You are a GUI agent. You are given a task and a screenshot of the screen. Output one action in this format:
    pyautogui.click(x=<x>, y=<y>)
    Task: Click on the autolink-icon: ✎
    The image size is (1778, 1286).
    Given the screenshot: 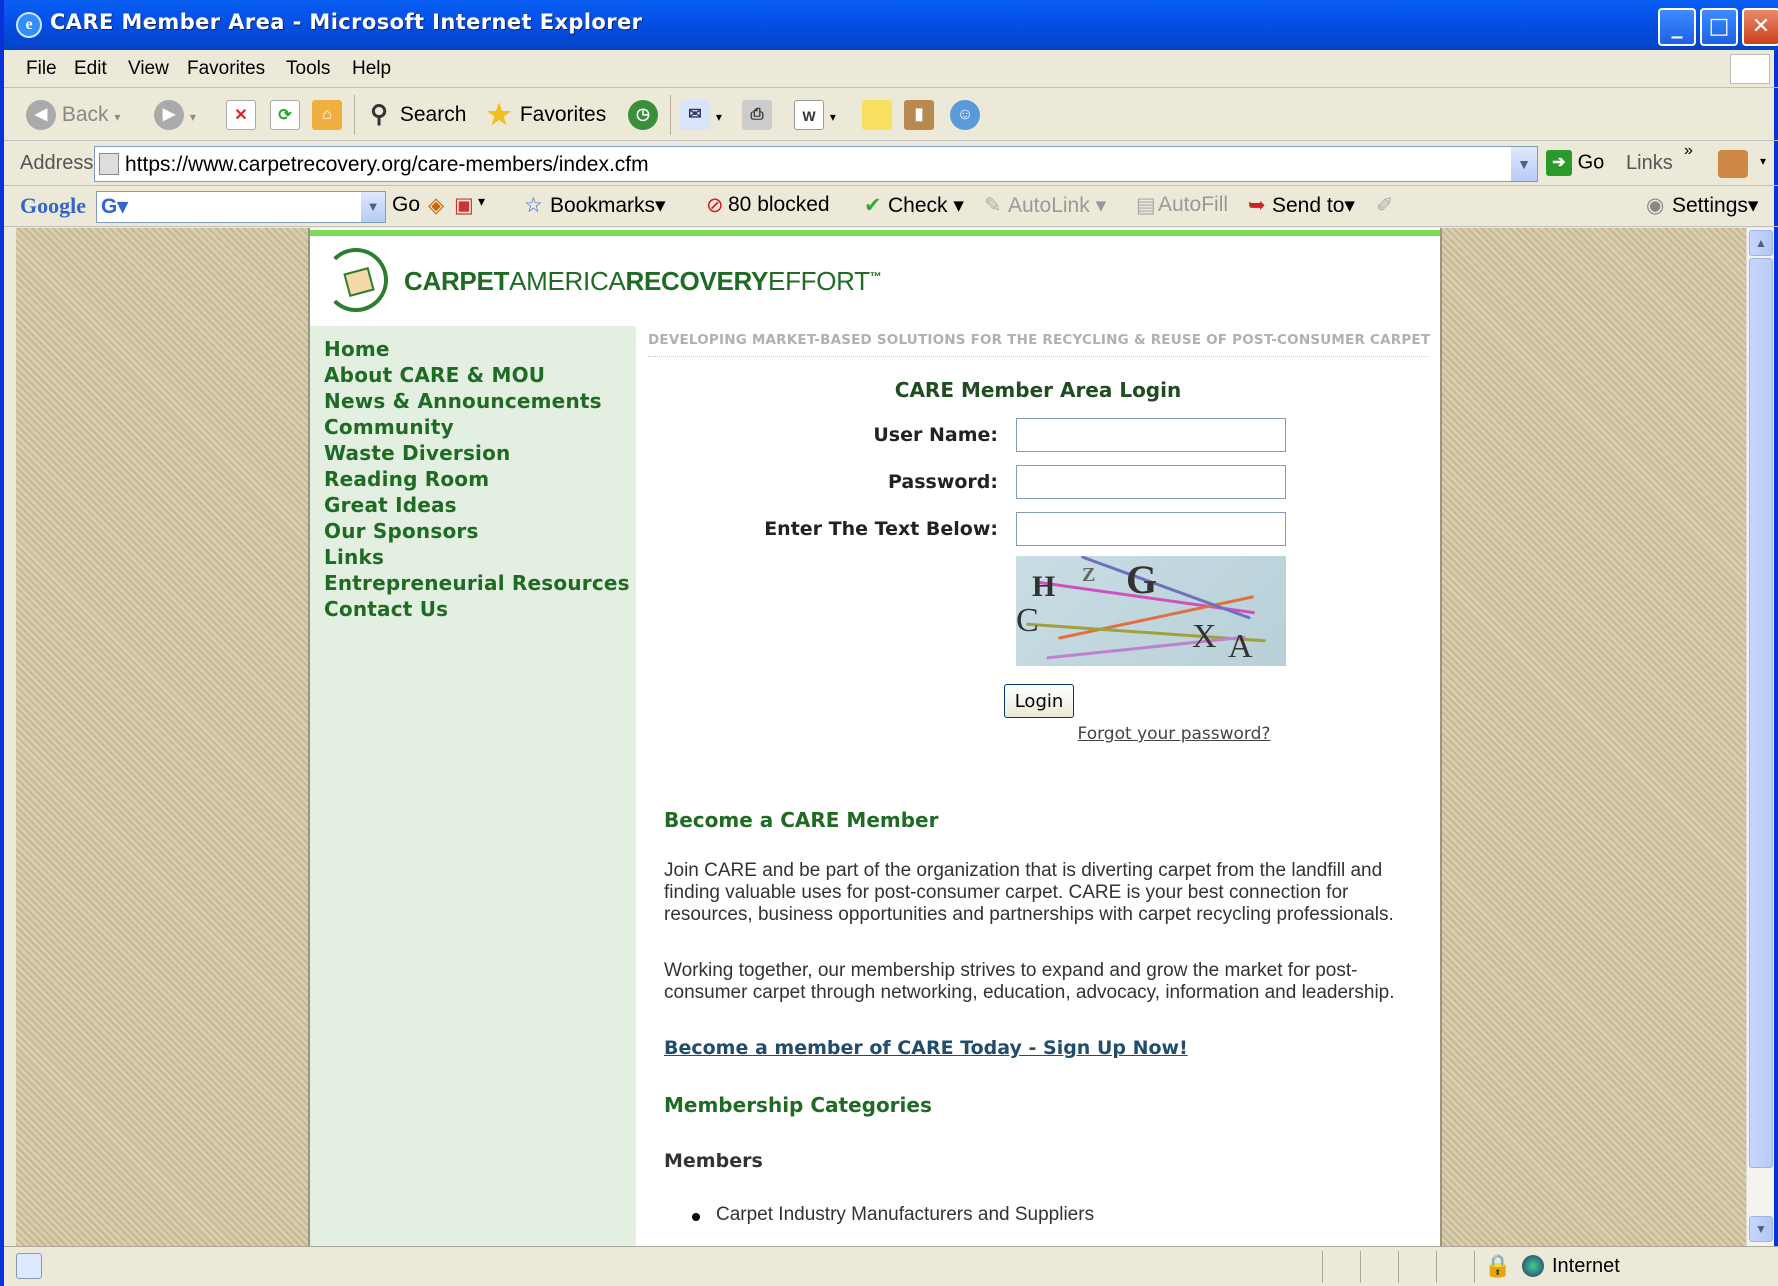 What is the action you would take?
    pyautogui.click(x=993, y=205)
    